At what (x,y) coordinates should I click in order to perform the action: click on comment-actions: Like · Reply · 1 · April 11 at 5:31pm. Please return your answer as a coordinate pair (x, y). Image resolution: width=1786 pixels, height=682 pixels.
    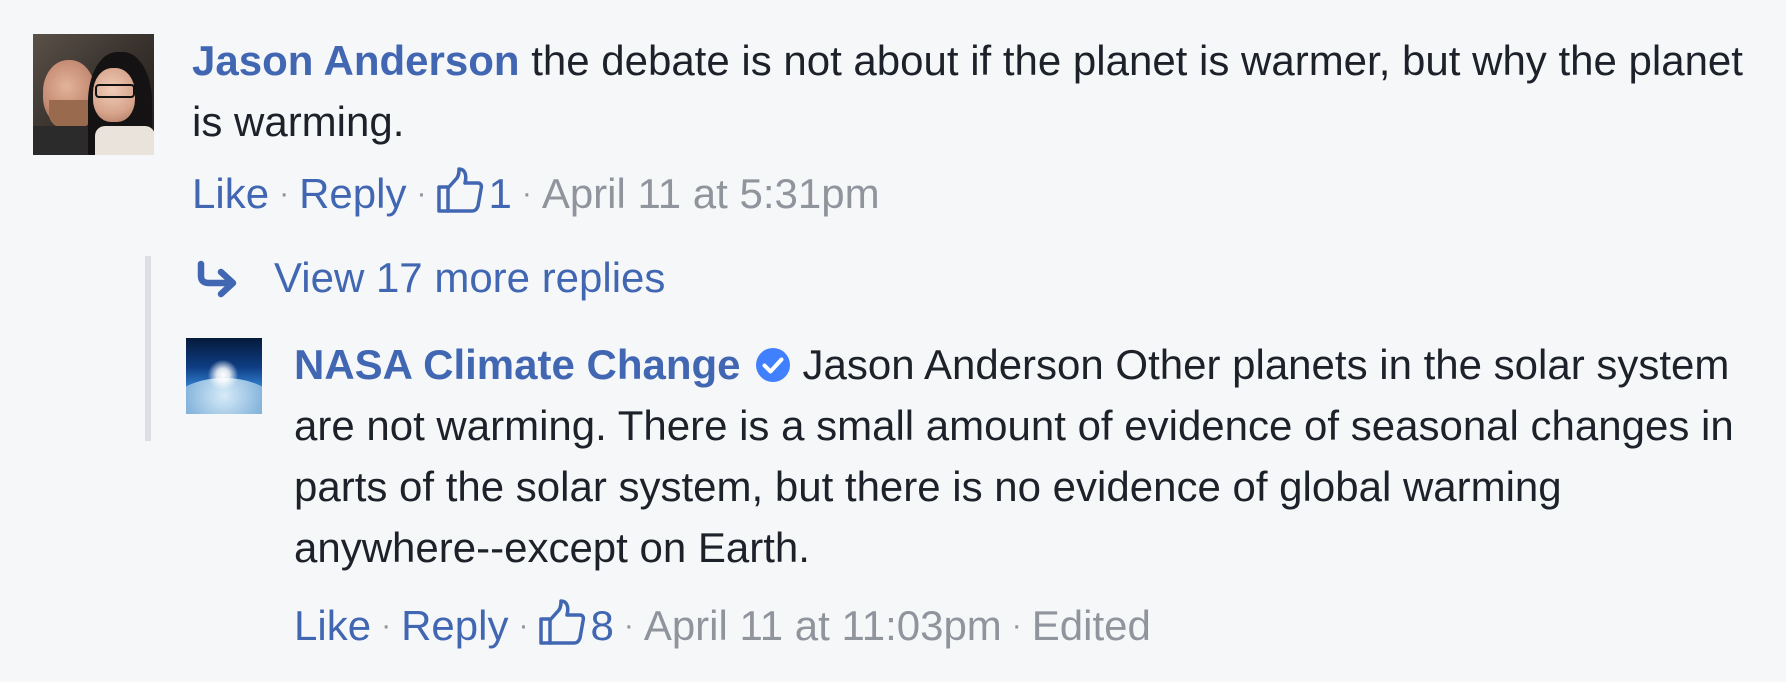
    Looking at the image, I should click on (972, 193).